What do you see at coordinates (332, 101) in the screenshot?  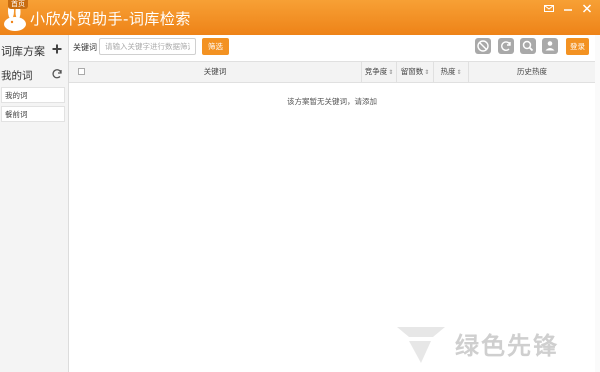 I see `empty-message: 该方案暂无关键词，请添加` at bounding box center [332, 101].